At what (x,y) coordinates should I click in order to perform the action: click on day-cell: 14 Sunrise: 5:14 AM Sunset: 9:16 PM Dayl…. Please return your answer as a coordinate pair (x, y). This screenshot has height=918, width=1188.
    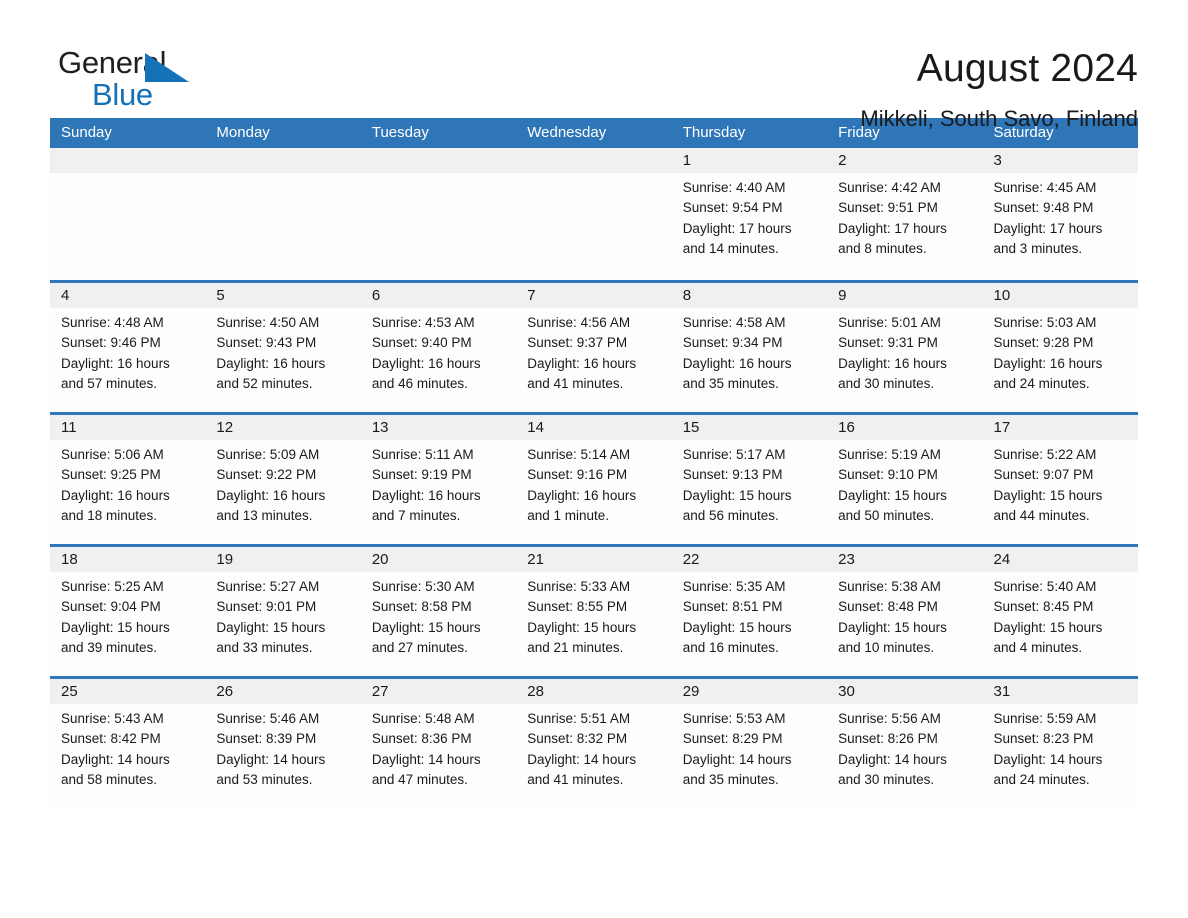
    Looking at the image, I should click on (594, 479).